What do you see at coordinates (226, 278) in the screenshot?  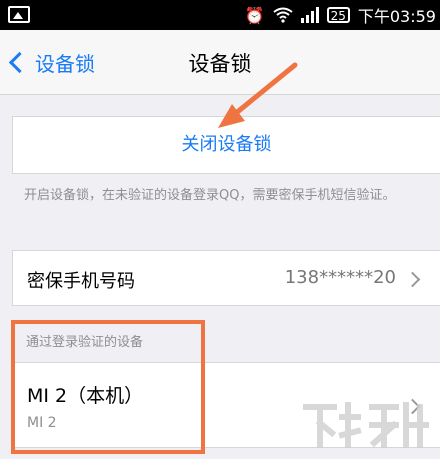 I see `security-phone-row: 密保手机号码 138******20` at bounding box center [226, 278].